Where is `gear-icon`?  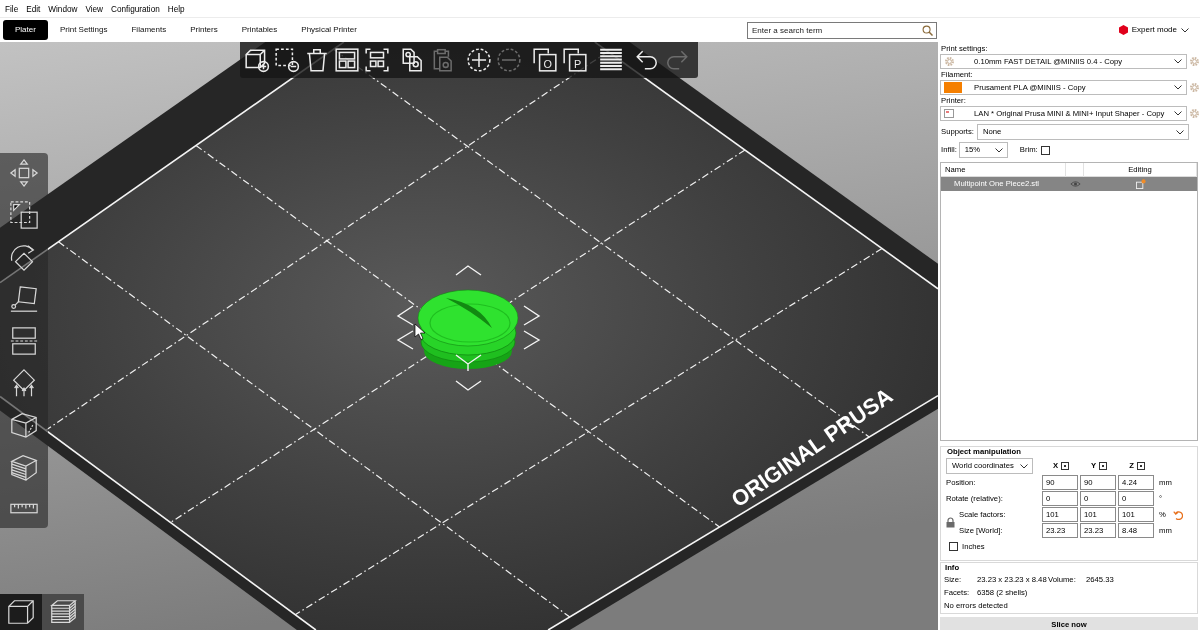 gear-icon is located at coordinates (949, 61).